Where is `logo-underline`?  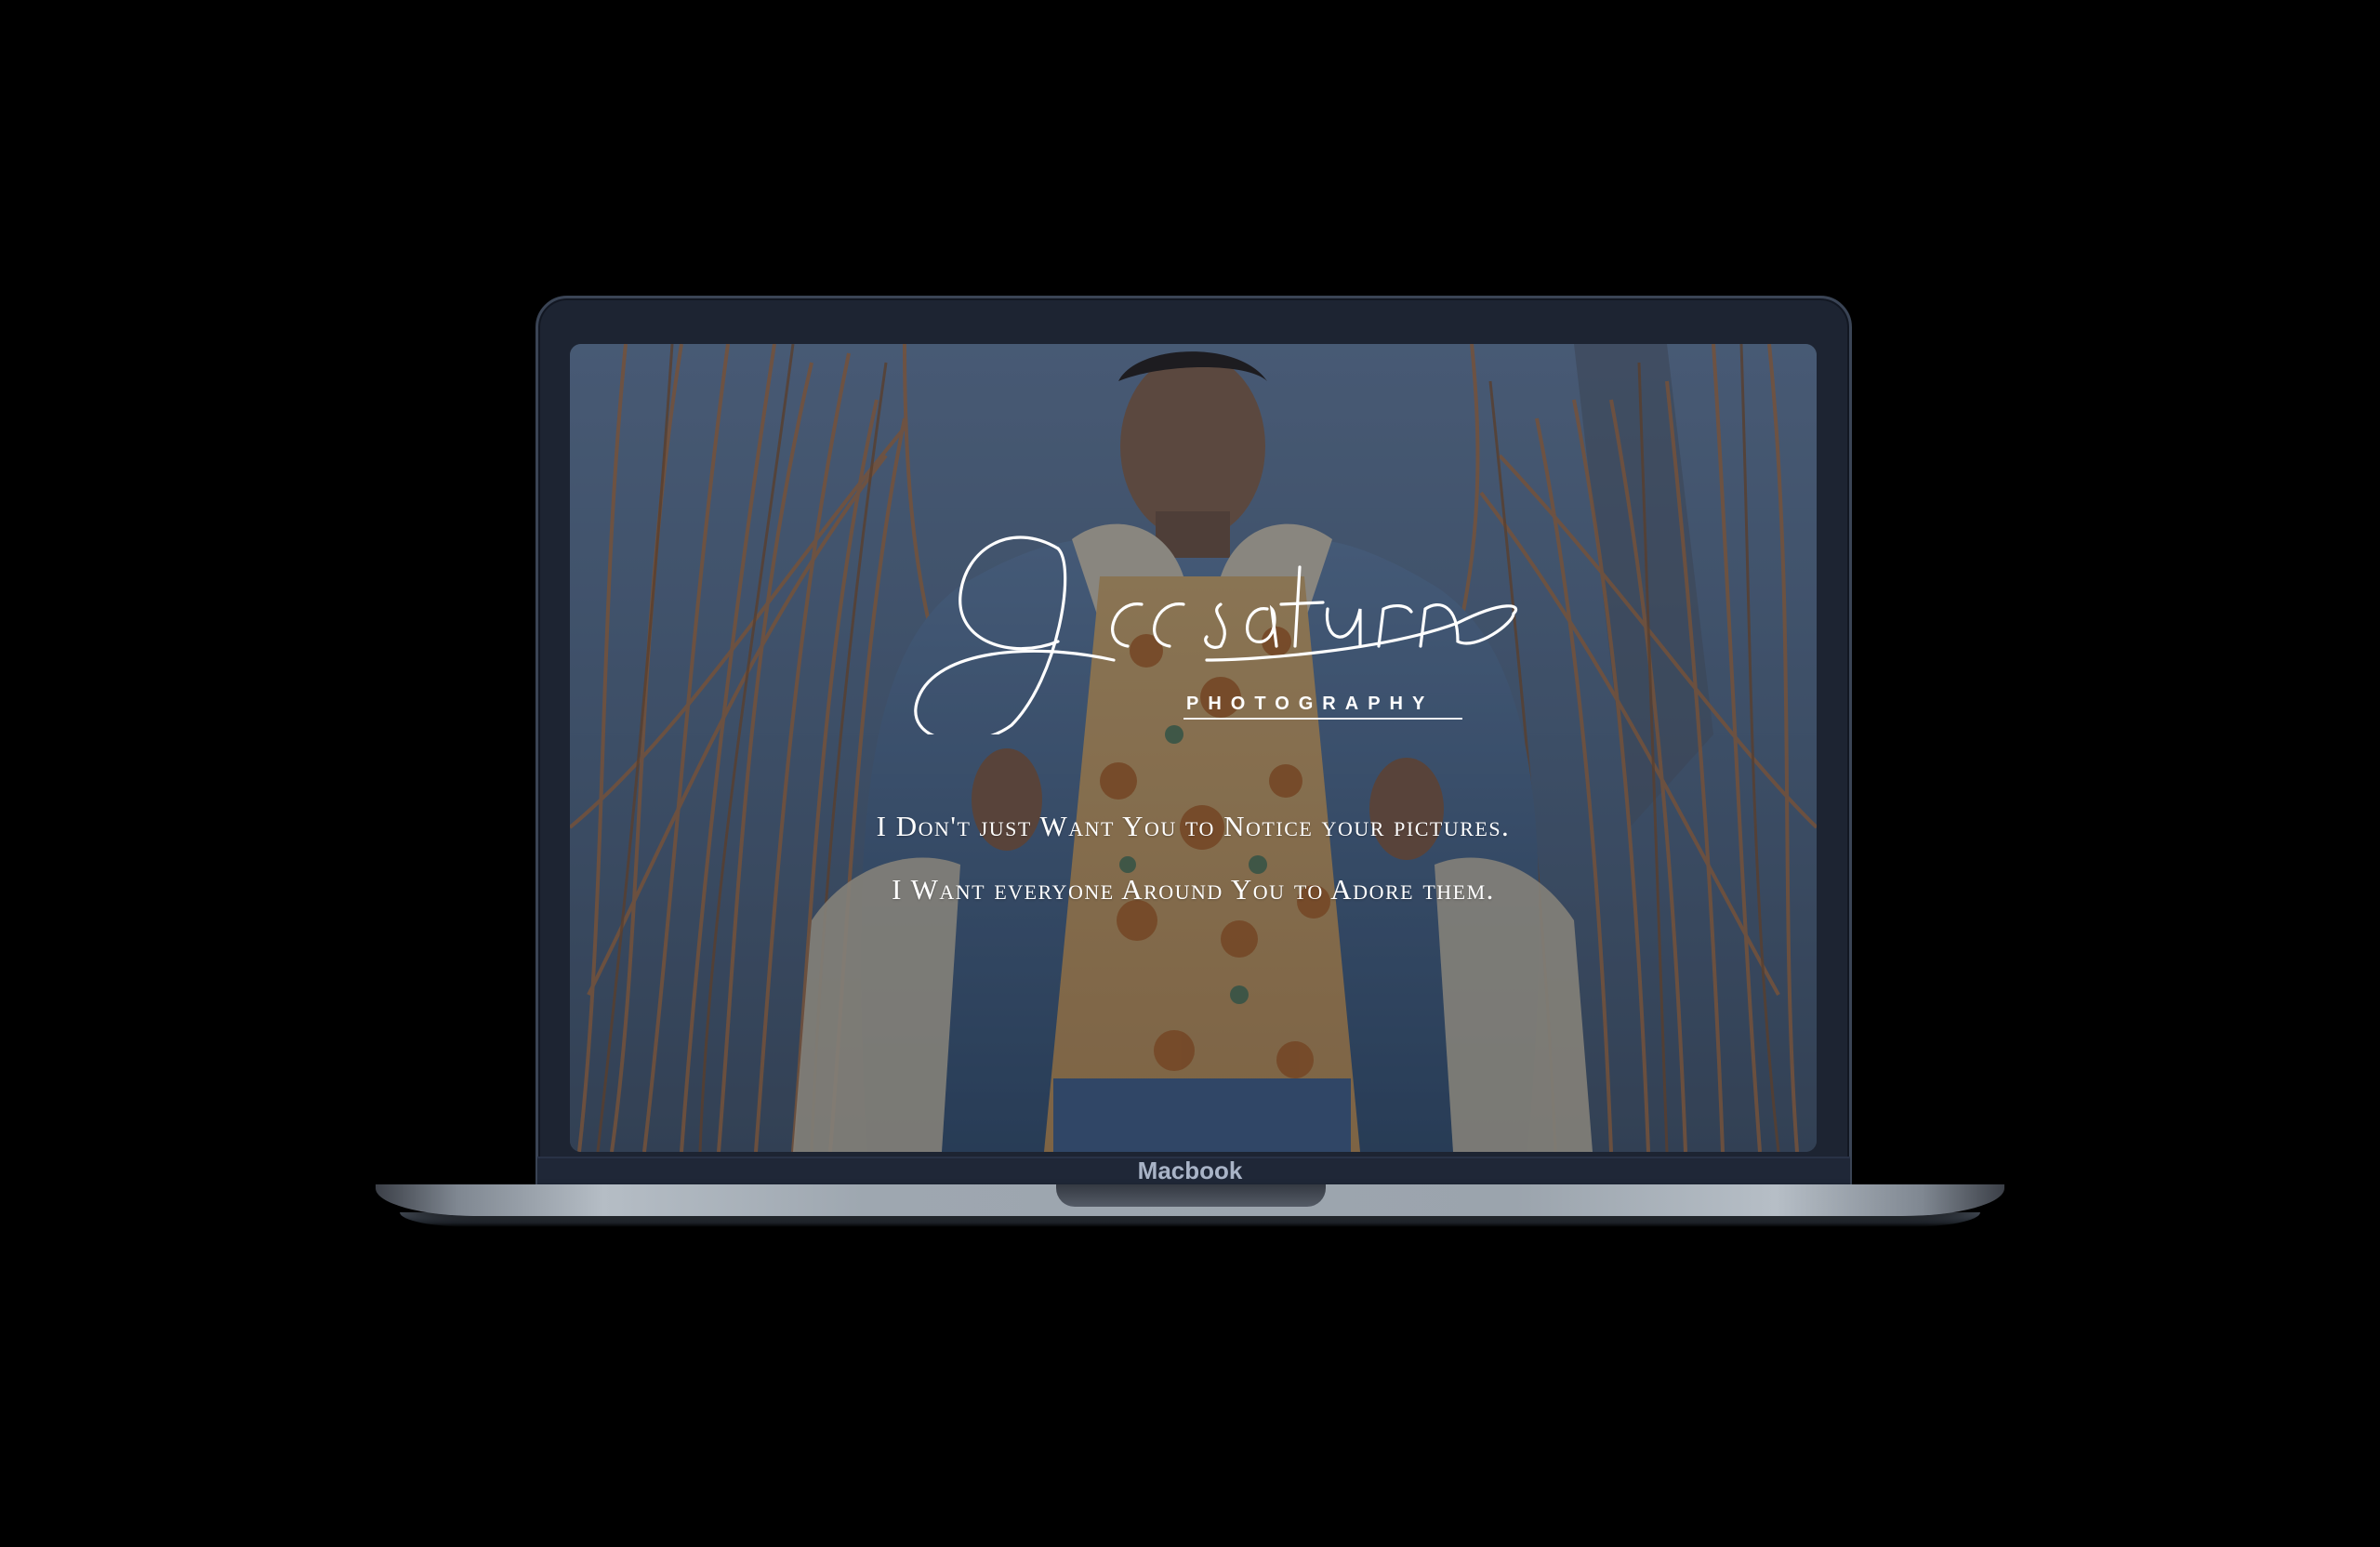
logo-underline is located at coordinates (1322, 719).